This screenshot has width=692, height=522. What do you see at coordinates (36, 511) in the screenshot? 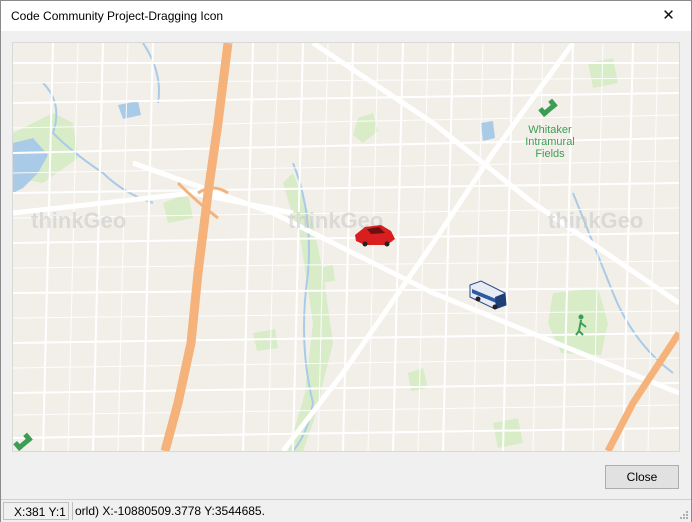
I see `screen-coordinates: X:381 Y:1` at bounding box center [36, 511].